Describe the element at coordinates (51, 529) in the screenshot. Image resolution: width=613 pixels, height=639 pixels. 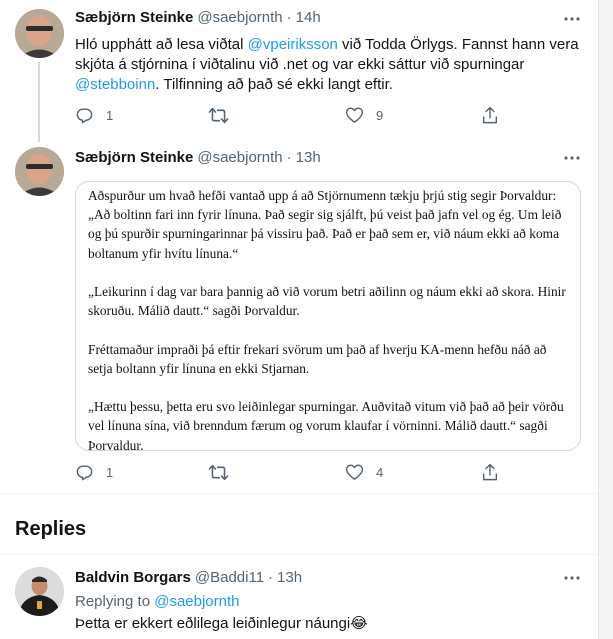
I see `replies-heading: Replies` at that location.